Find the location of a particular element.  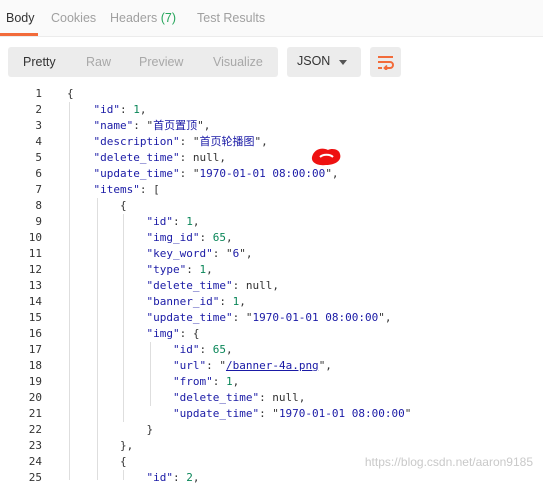

wrap-lines-button is located at coordinates (385, 62).